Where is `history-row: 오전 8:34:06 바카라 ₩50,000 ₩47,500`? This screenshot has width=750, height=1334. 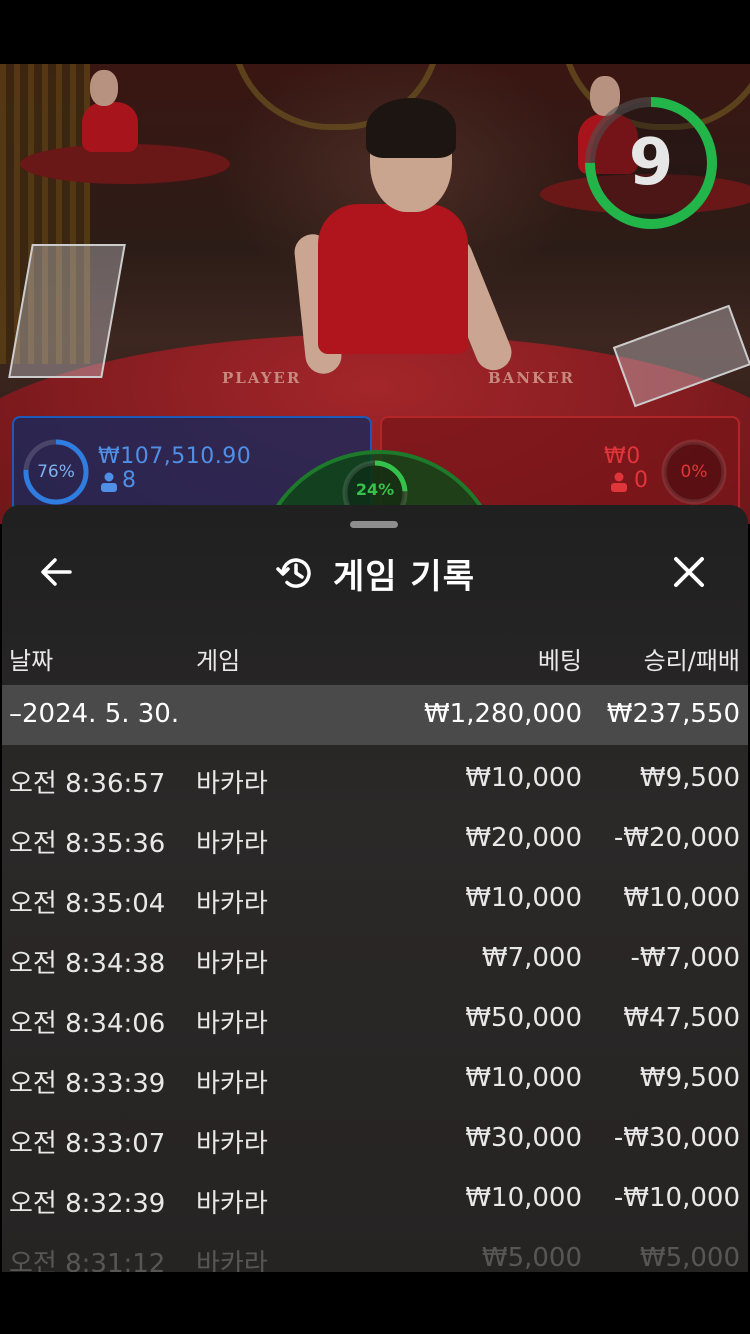 history-row: 오전 8:34:06 바카라 ₩50,000 ₩47,500 is located at coordinates (375, 1019).